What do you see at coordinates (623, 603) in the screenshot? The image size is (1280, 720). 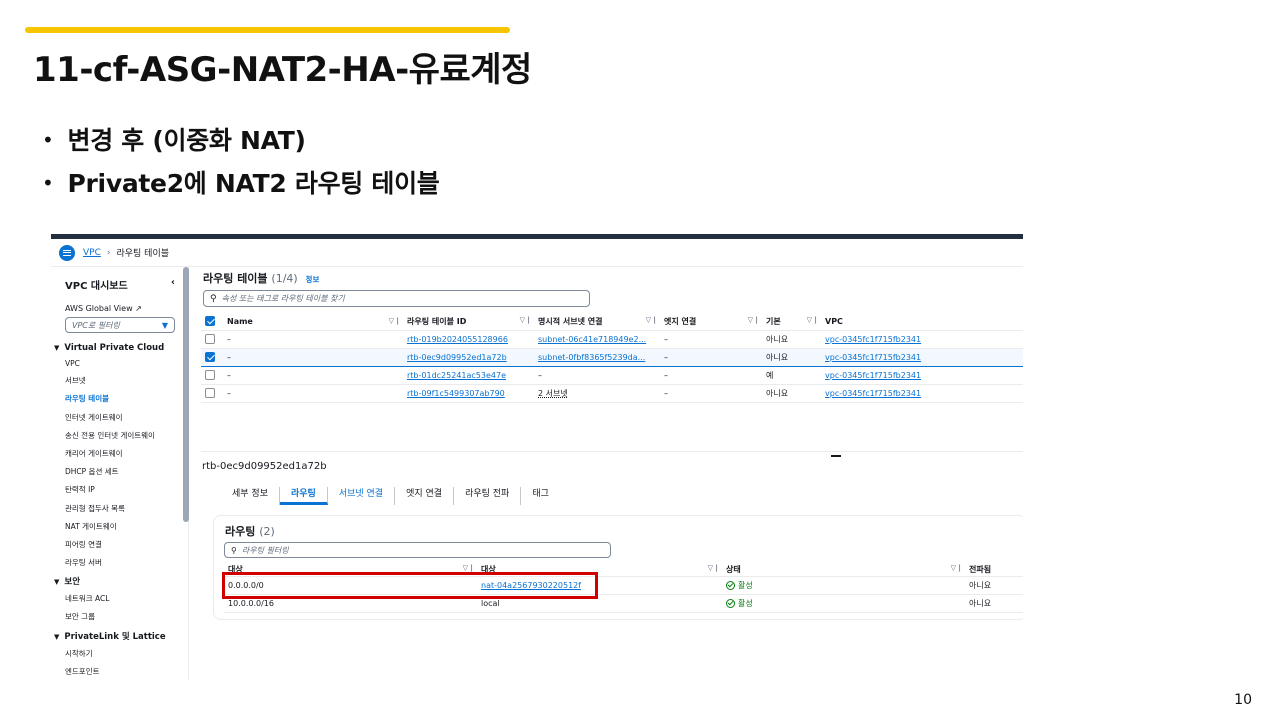 I see `table-row: 10.0.0.0/16 local 활성 아니요` at bounding box center [623, 603].